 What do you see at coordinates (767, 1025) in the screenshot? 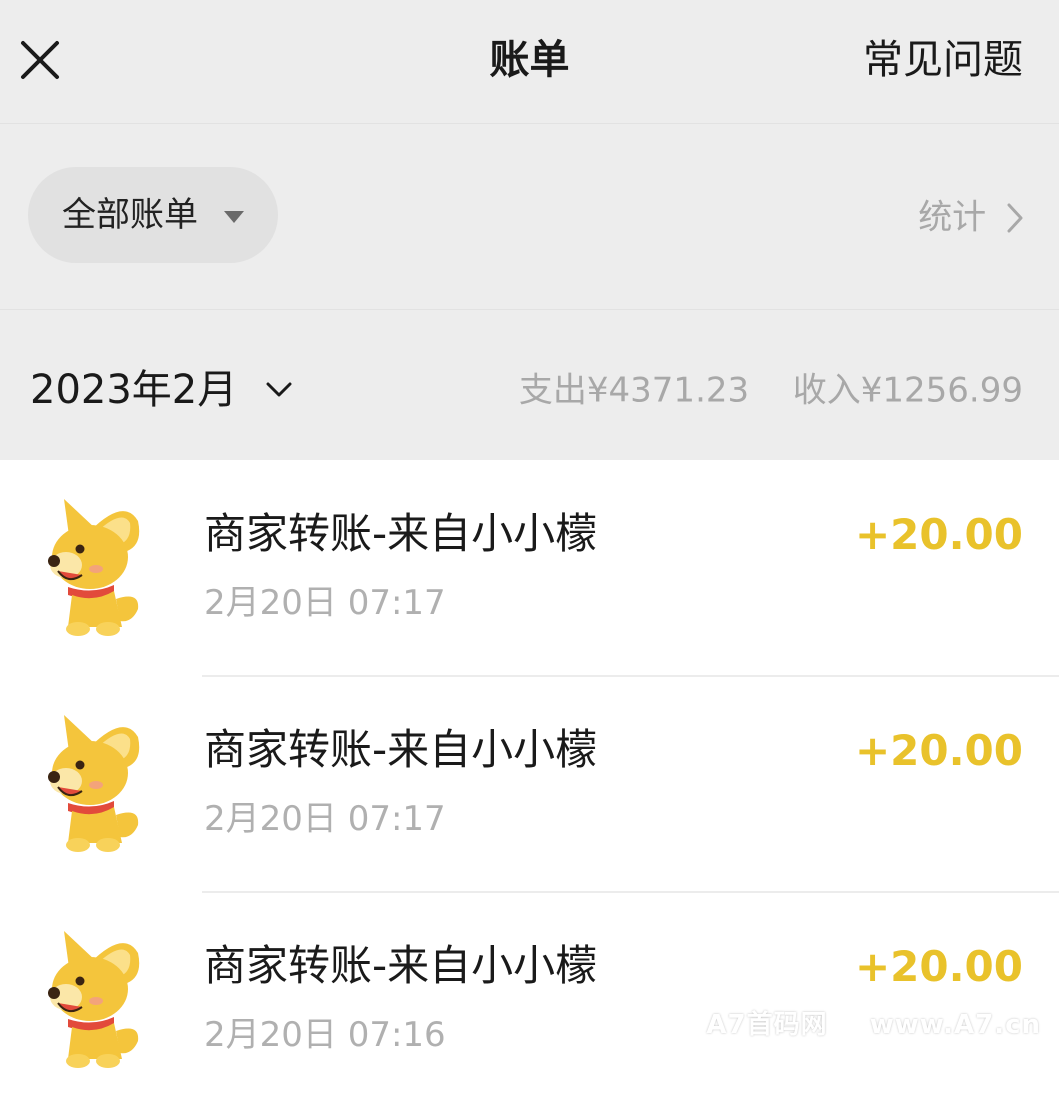
I see `watermark-brand: A7首码网` at bounding box center [767, 1025].